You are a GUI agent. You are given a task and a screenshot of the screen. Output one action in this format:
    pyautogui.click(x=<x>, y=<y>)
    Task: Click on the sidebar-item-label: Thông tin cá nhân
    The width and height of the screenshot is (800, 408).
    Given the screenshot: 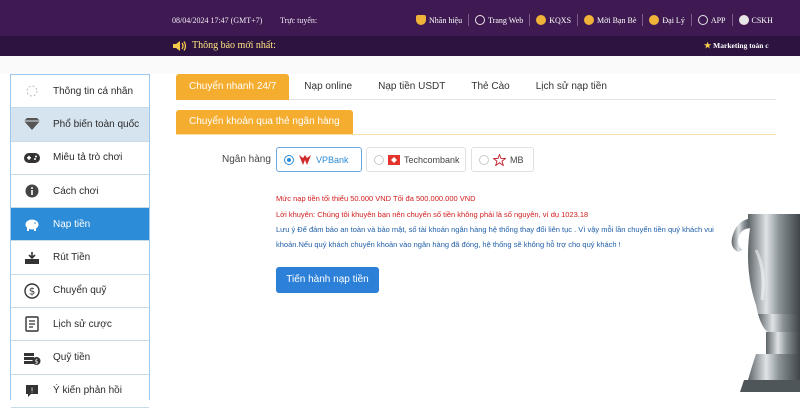 What is the action you would take?
    pyautogui.click(x=93, y=91)
    